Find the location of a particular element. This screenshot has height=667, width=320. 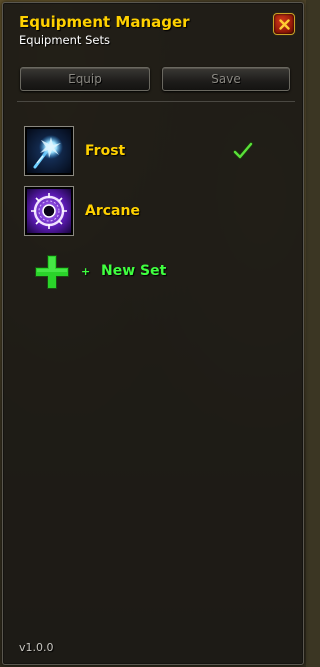

close-icon is located at coordinates (284, 24).